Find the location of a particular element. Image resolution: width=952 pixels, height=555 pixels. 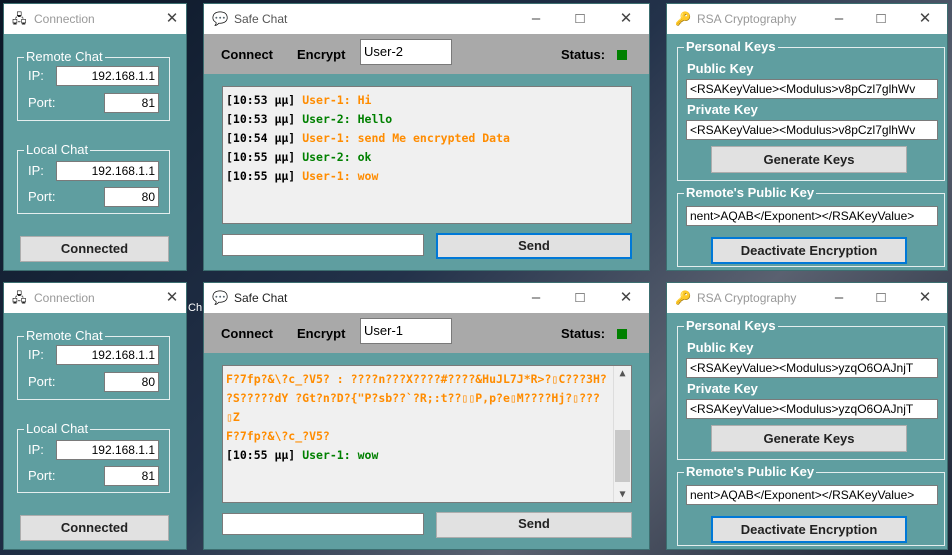

chat-scrollbar: ▲ ▼ is located at coordinates (622, 434).